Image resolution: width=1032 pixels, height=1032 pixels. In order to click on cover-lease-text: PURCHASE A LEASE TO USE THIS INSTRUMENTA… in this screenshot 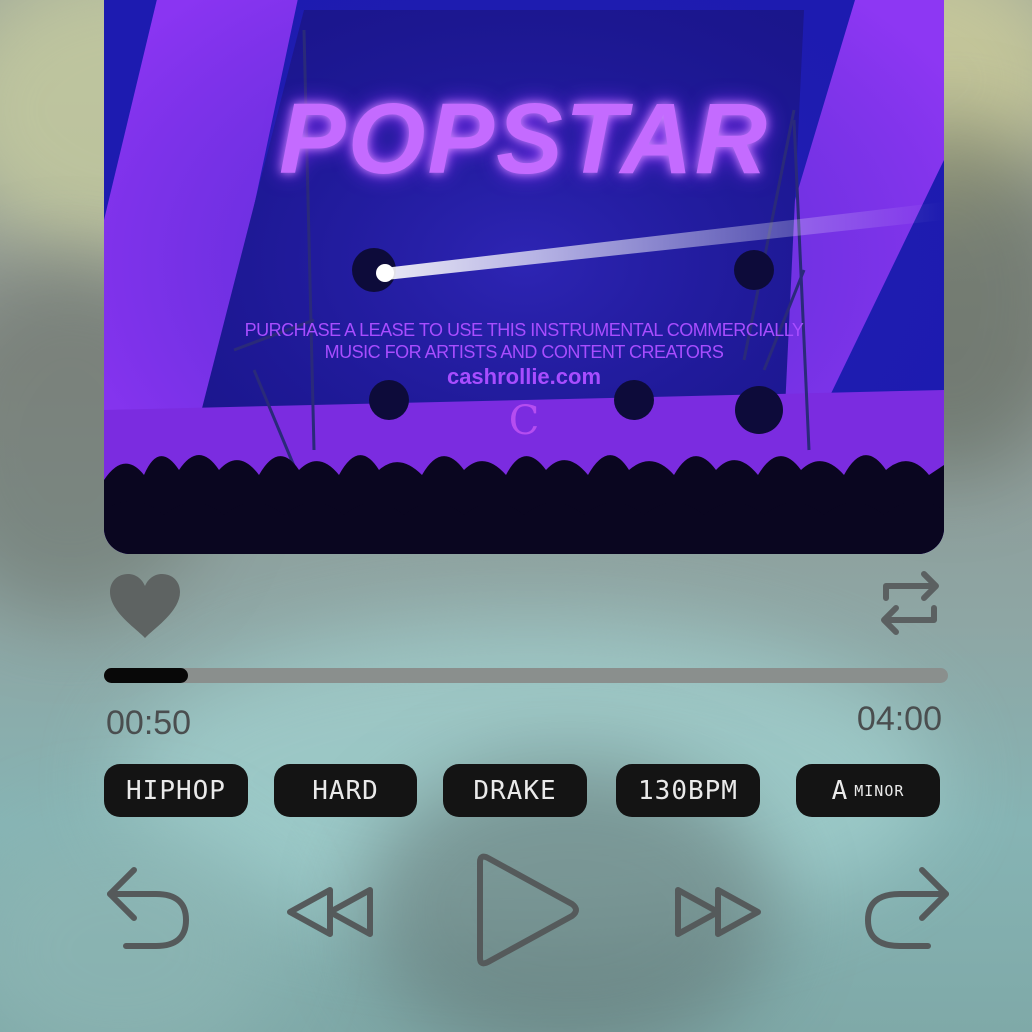, I will do `click(524, 330)`.